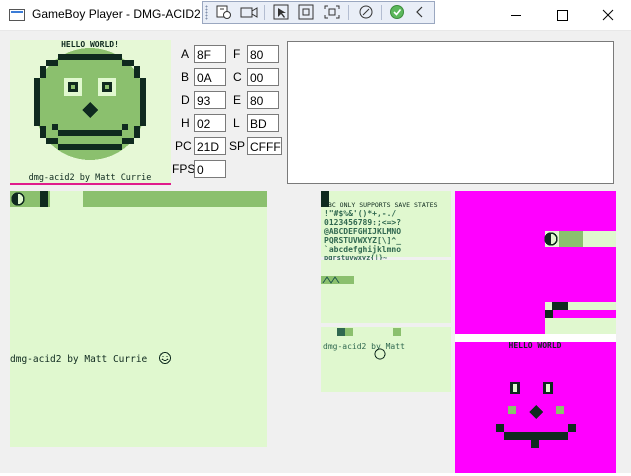  What do you see at coordinates (210, 77) in the screenshot?
I see `reg-field-b: 0A` at bounding box center [210, 77].